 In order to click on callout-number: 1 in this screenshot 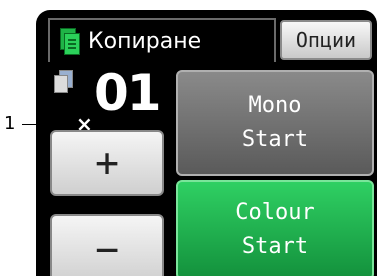, I will do `click(10, 123)`.